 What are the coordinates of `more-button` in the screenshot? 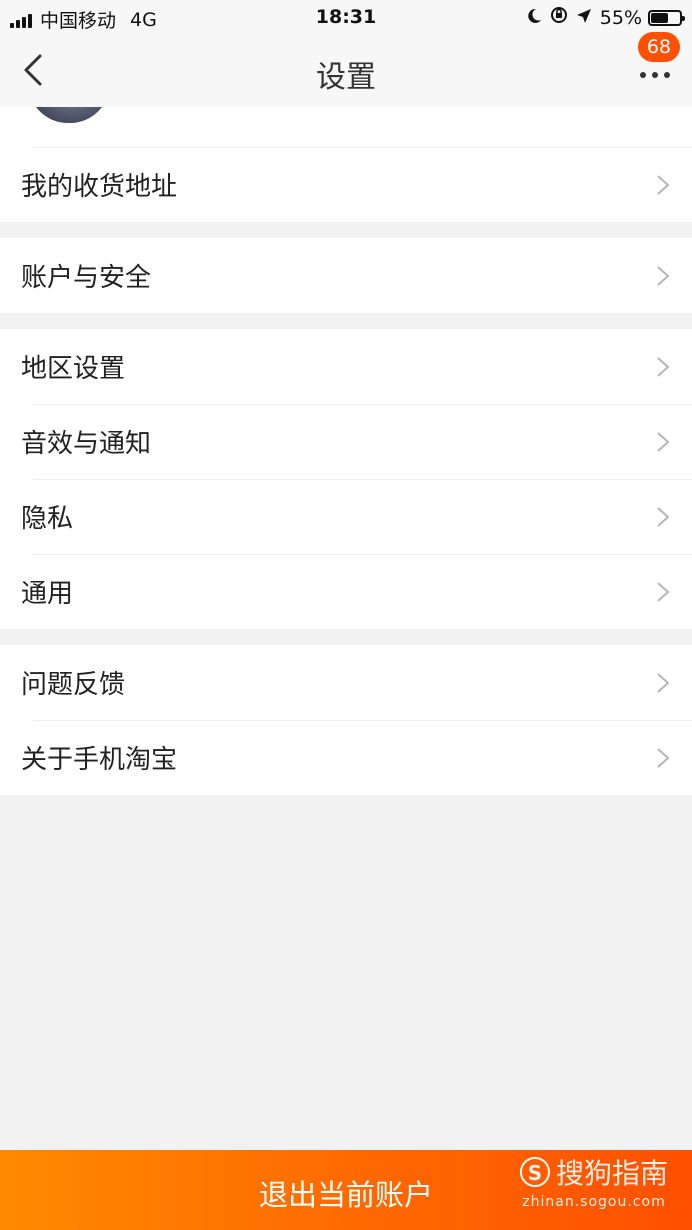 It's located at (655, 72).